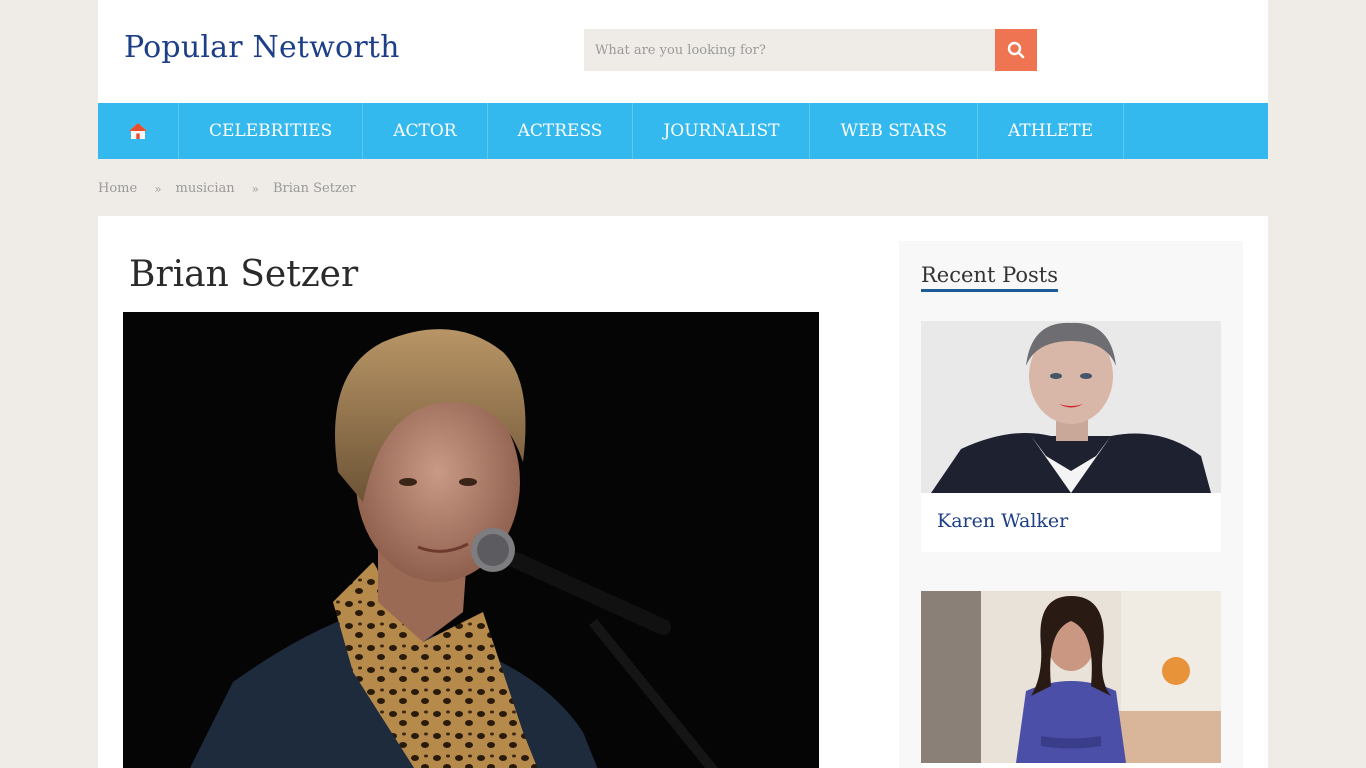 This screenshot has width=1366, height=768. I want to click on nav-athlete: ATHLETE, so click(1051, 131).